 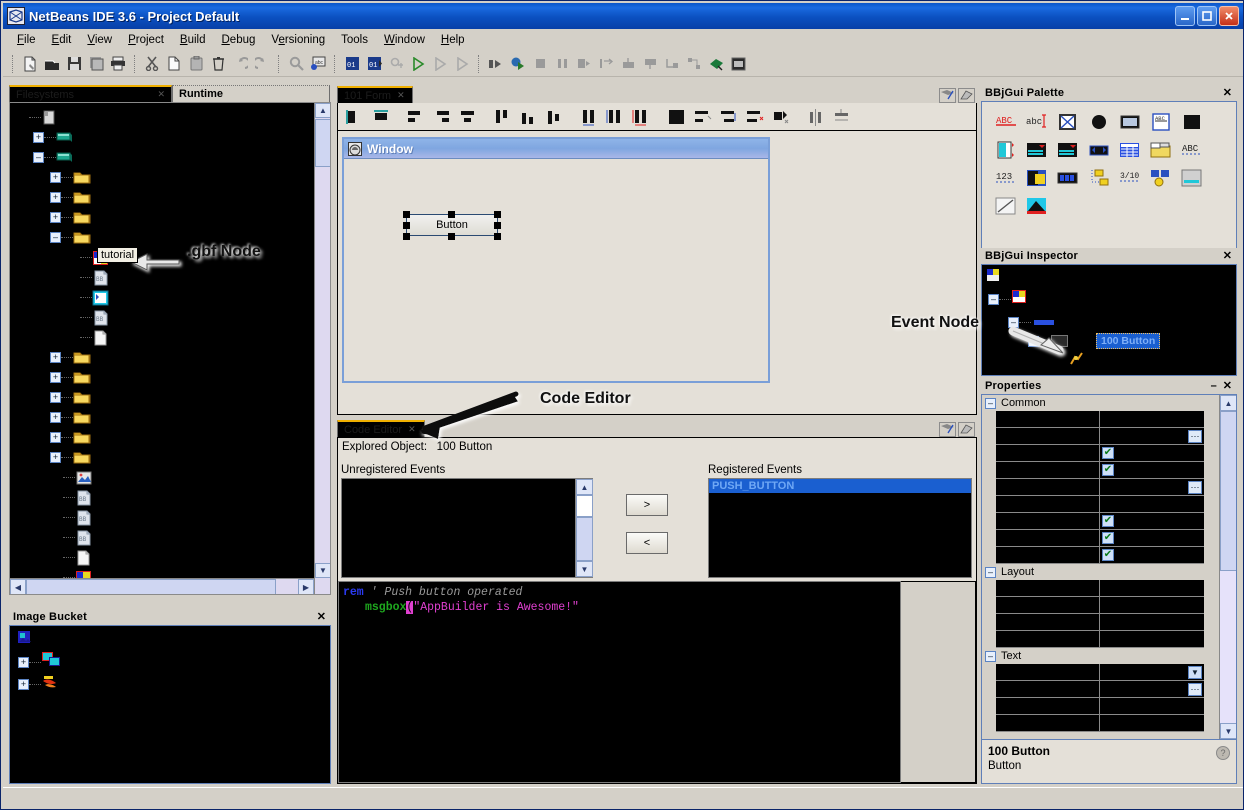 What do you see at coordinates (1152, 689) in the screenshot?
I see `property-value-cell: ⋯` at bounding box center [1152, 689].